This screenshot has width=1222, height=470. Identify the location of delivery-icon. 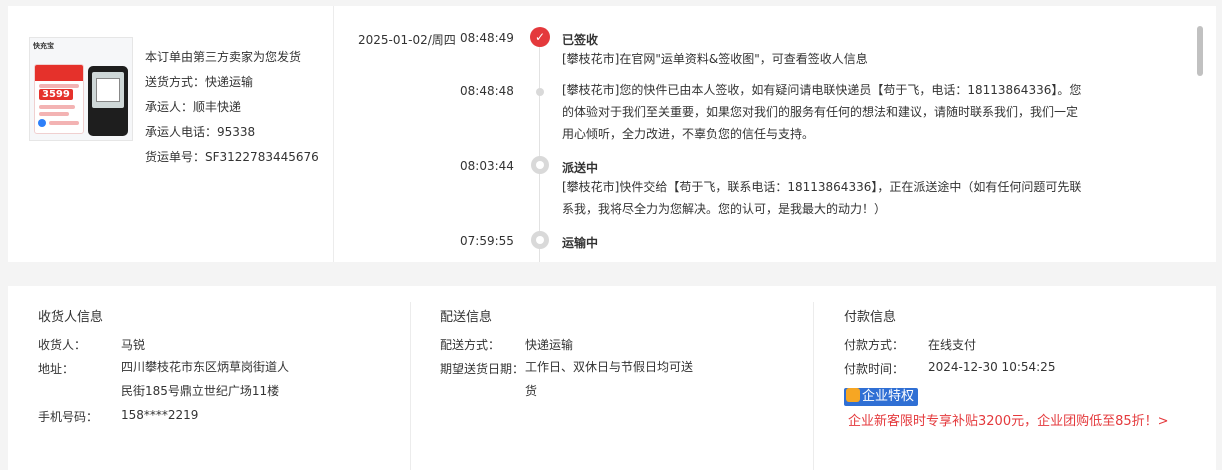
(540, 165).